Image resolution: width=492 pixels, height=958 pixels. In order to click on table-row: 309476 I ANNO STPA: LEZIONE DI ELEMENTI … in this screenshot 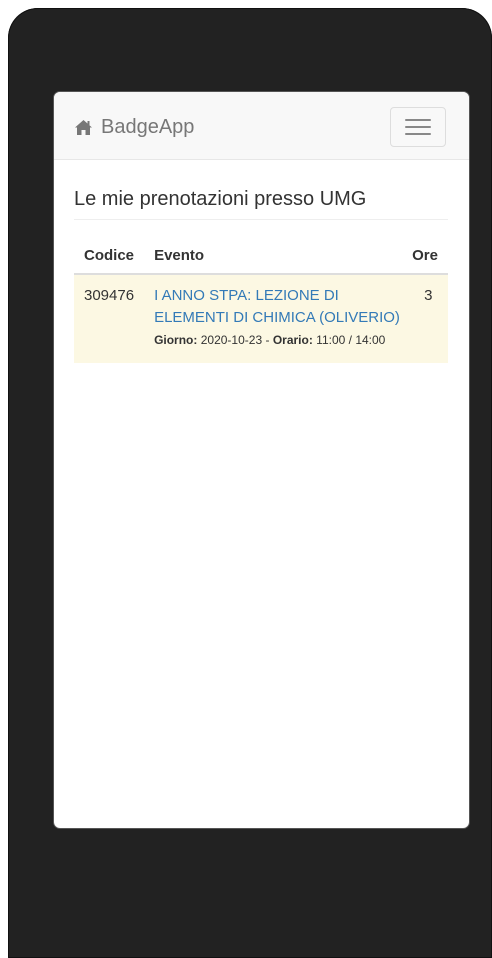, I will do `click(261, 318)`.